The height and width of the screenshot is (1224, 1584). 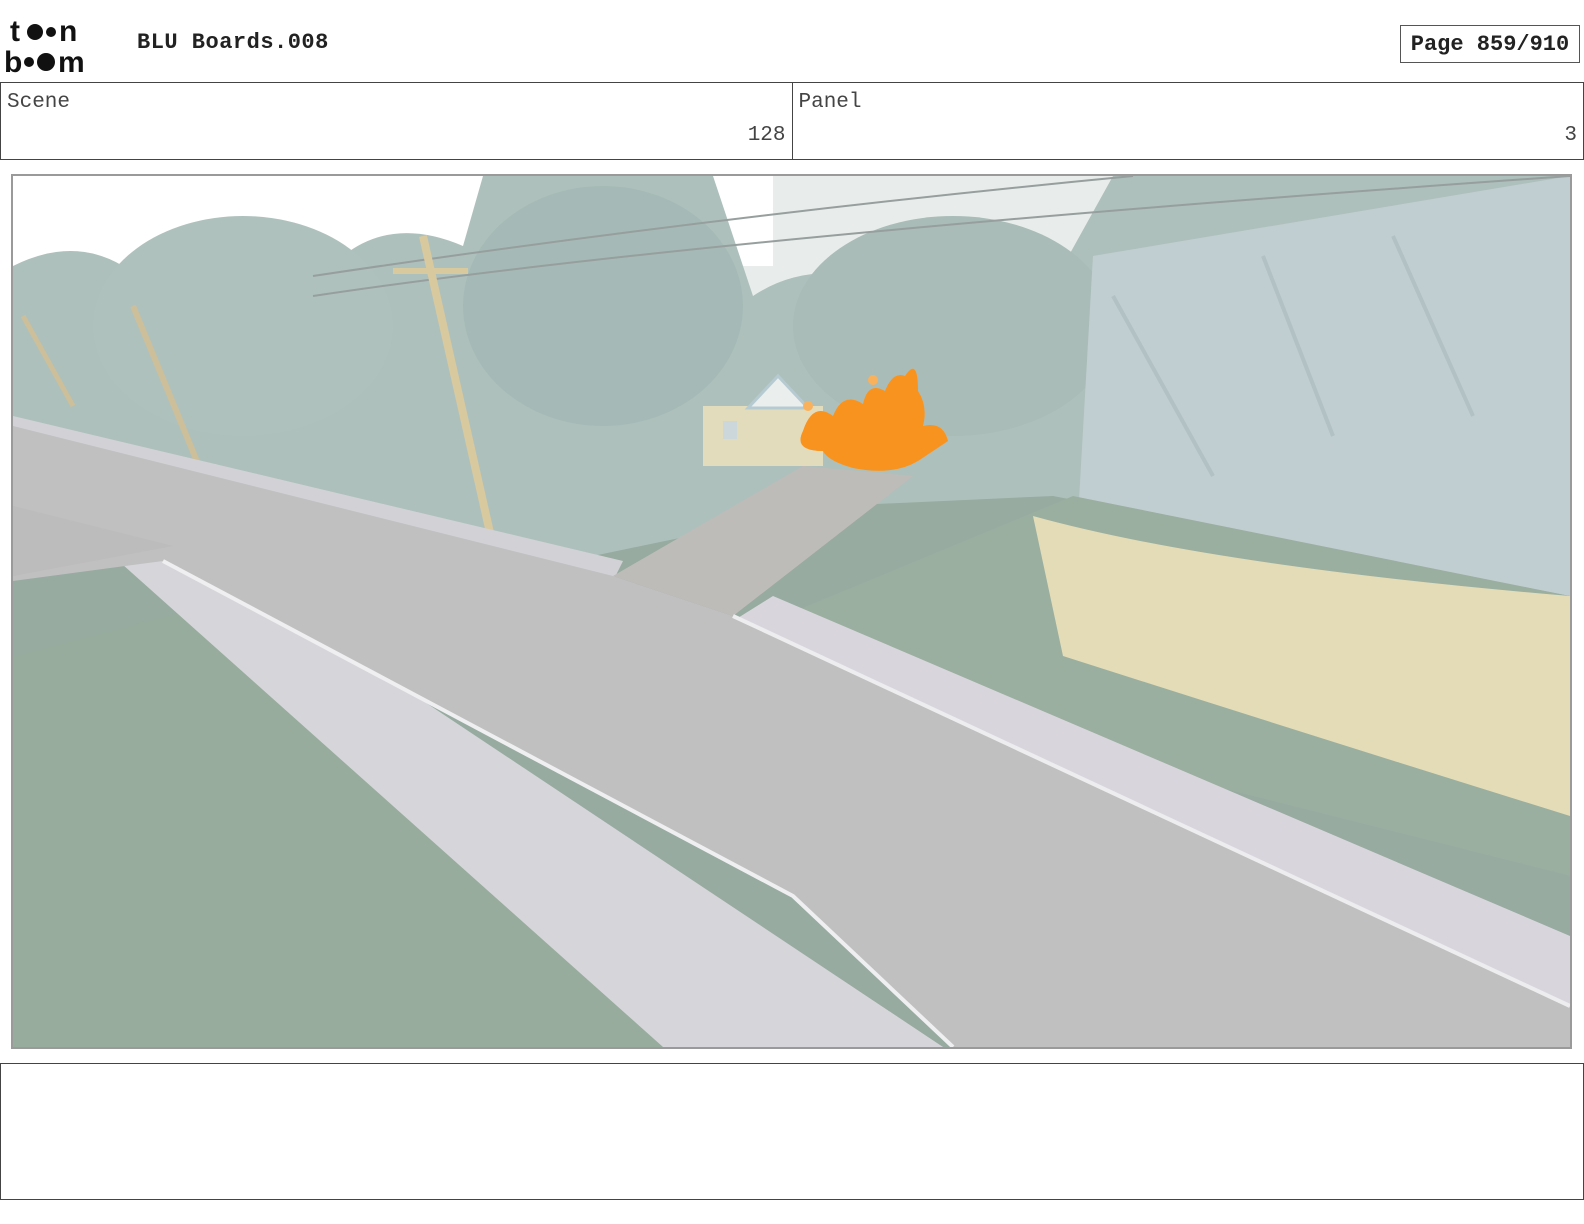 I want to click on scene-panel-row: Scene 128 Panel 3, so click(x=792, y=121).